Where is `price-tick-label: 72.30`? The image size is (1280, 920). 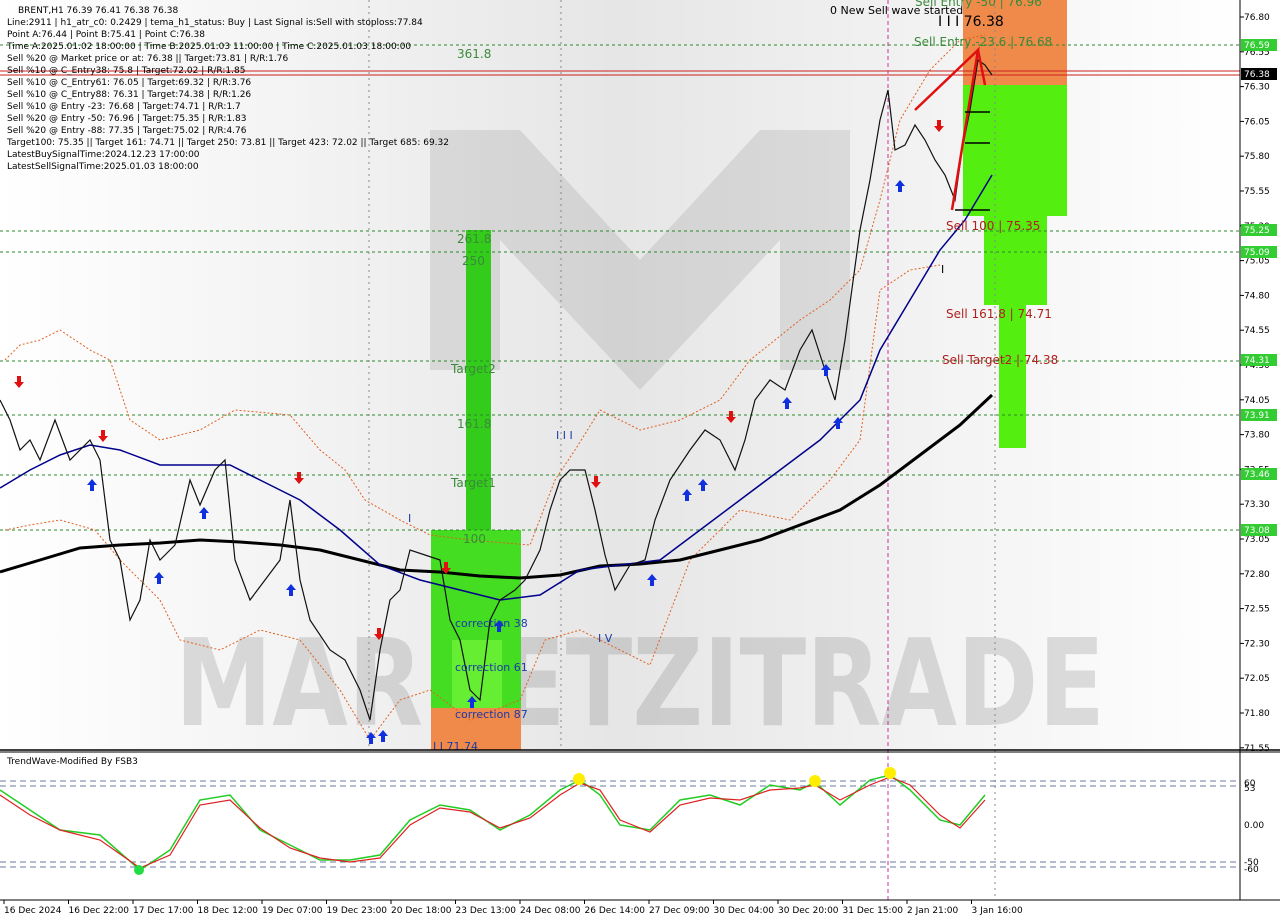 price-tick-label: 72.30 is located at coordinates (1257, 644).